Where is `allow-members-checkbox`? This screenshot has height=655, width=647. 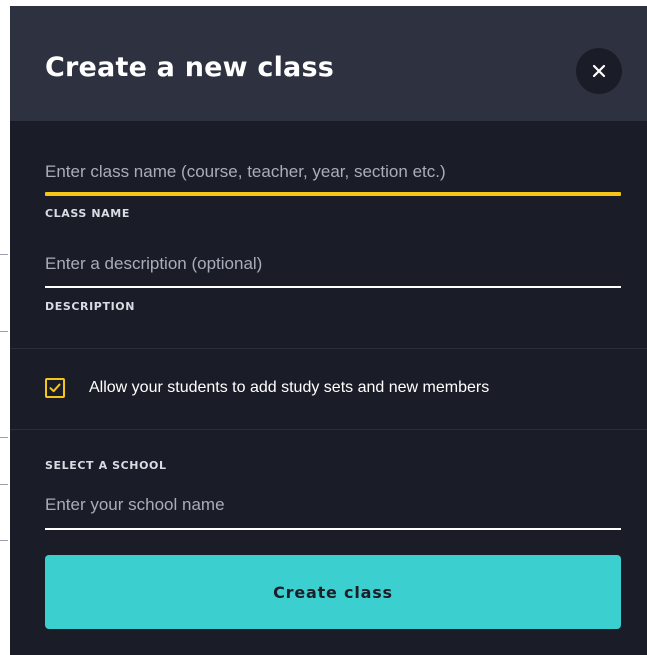
allow-members-checkbox is located at coordinates (55, 388).